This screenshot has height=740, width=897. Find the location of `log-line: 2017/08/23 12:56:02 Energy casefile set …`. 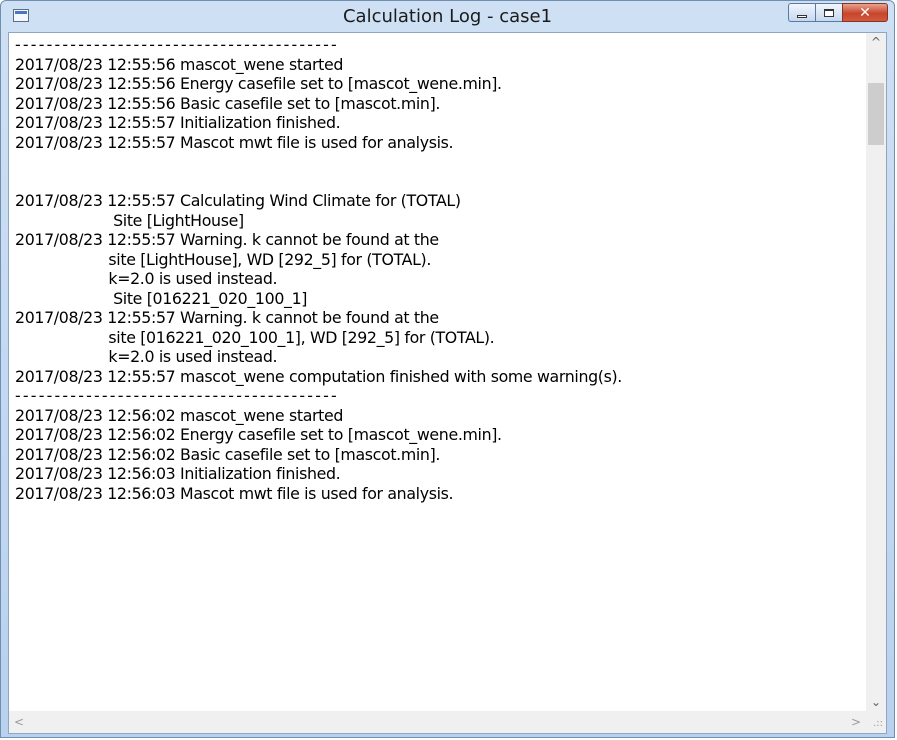

log-line: 2017/08/23 12:56:02 Energy casefile set … is located at coordinates (258, 434).